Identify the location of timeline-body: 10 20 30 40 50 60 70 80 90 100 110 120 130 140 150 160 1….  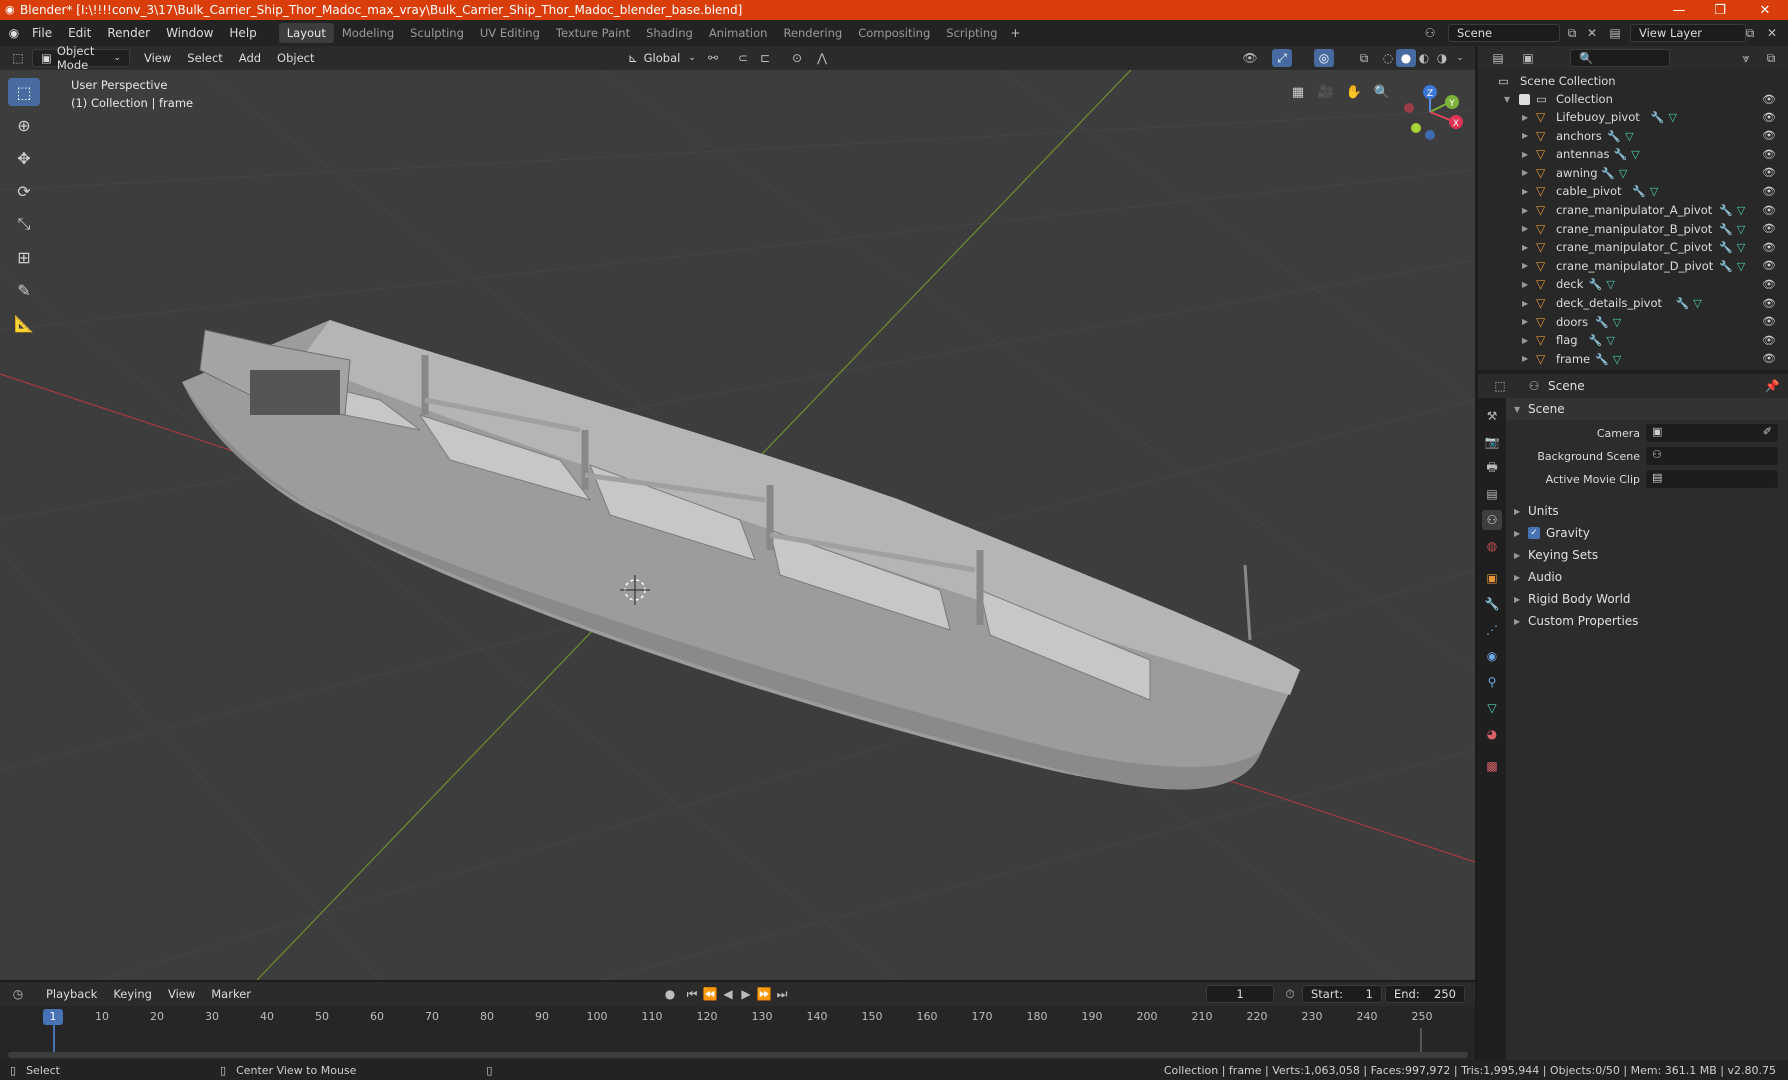
(737, 1033).